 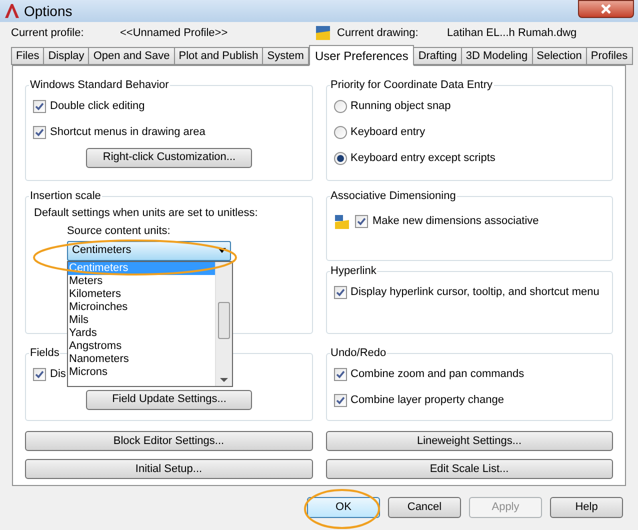 What do you see at coordinates (99, 85) in the screenshot?
I see `group-title: Windows Standard Behavior` at bounding box center [99, 85].